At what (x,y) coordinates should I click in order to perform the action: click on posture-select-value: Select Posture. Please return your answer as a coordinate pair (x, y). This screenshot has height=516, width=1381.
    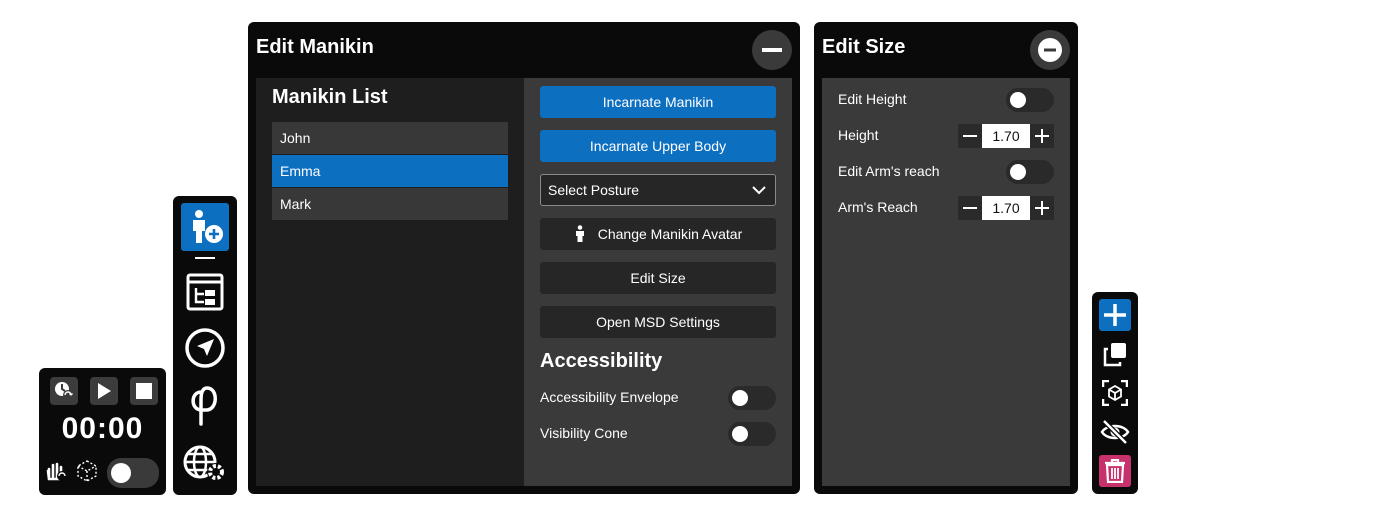
    Looking at the image, I should click on (594, 190).